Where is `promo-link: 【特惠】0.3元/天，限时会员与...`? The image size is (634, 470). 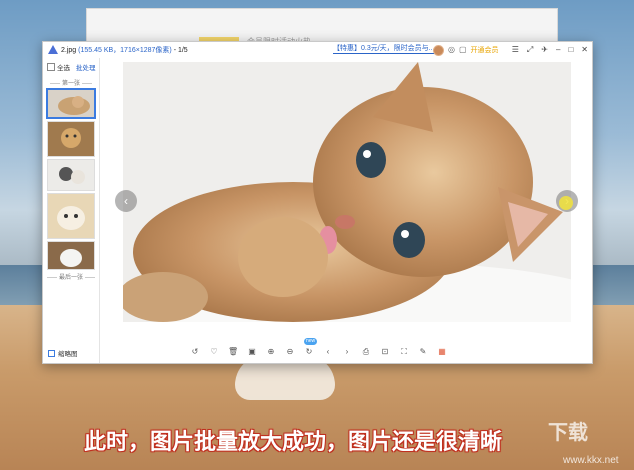
promo-link: 【特惠】0.3元/天，限时会员与... is located at coordinates (384, 49).